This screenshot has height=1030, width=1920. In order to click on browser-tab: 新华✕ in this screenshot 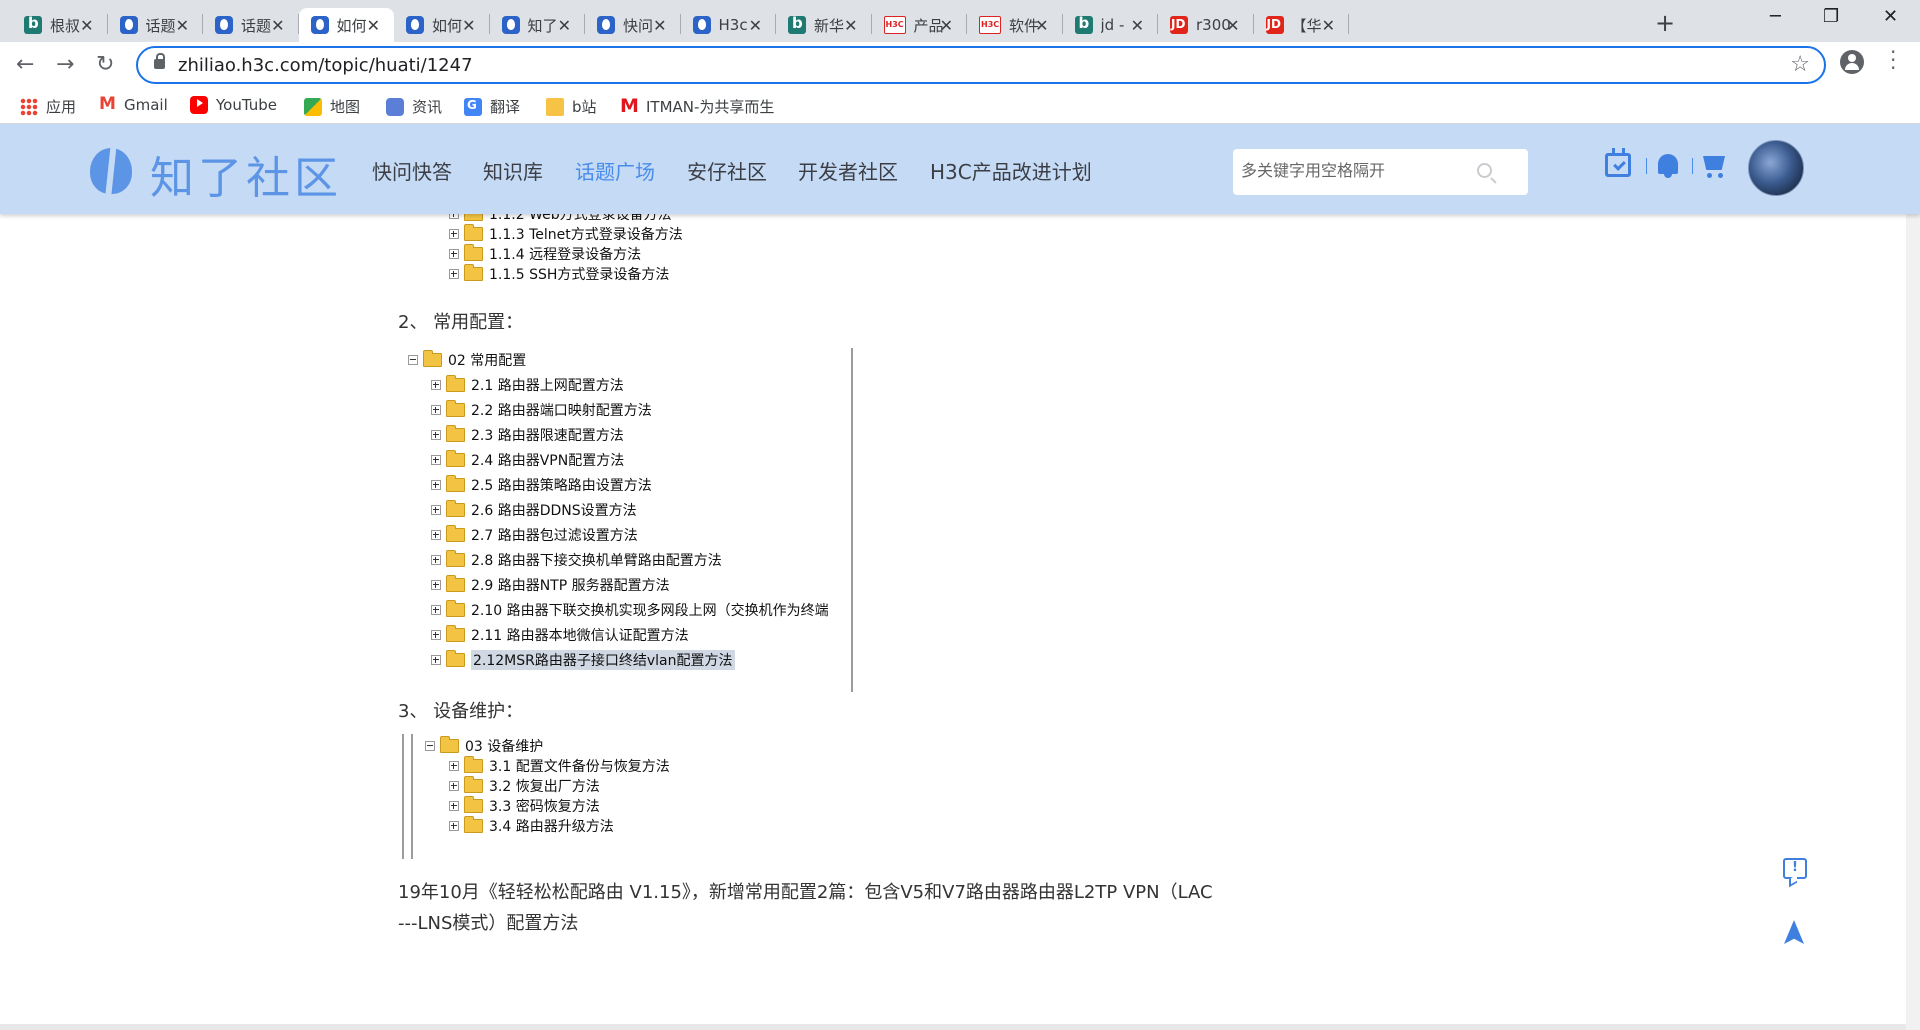, I will do `click(824, 25)`.